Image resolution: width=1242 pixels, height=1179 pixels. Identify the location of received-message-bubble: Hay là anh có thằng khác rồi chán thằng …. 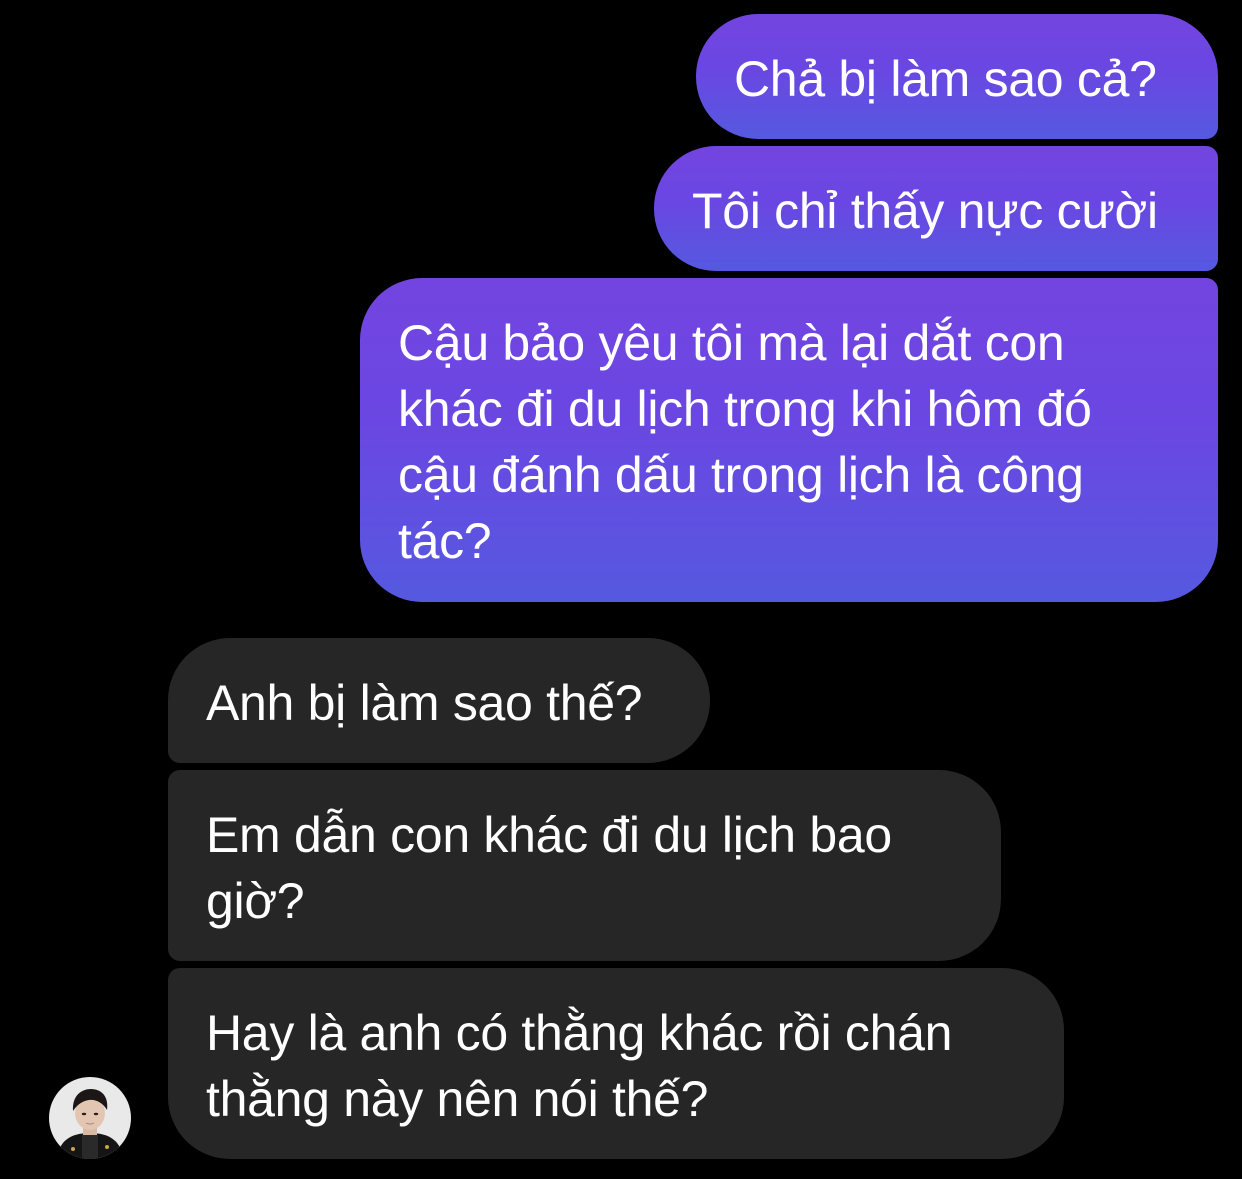
(616, 1063).